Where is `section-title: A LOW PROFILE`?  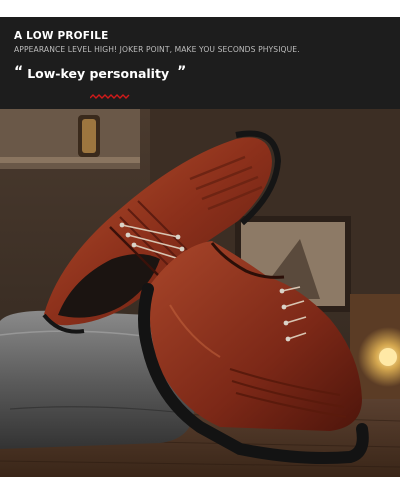
section-title: A LOW PROFILE is located at coordinates (61, 36).